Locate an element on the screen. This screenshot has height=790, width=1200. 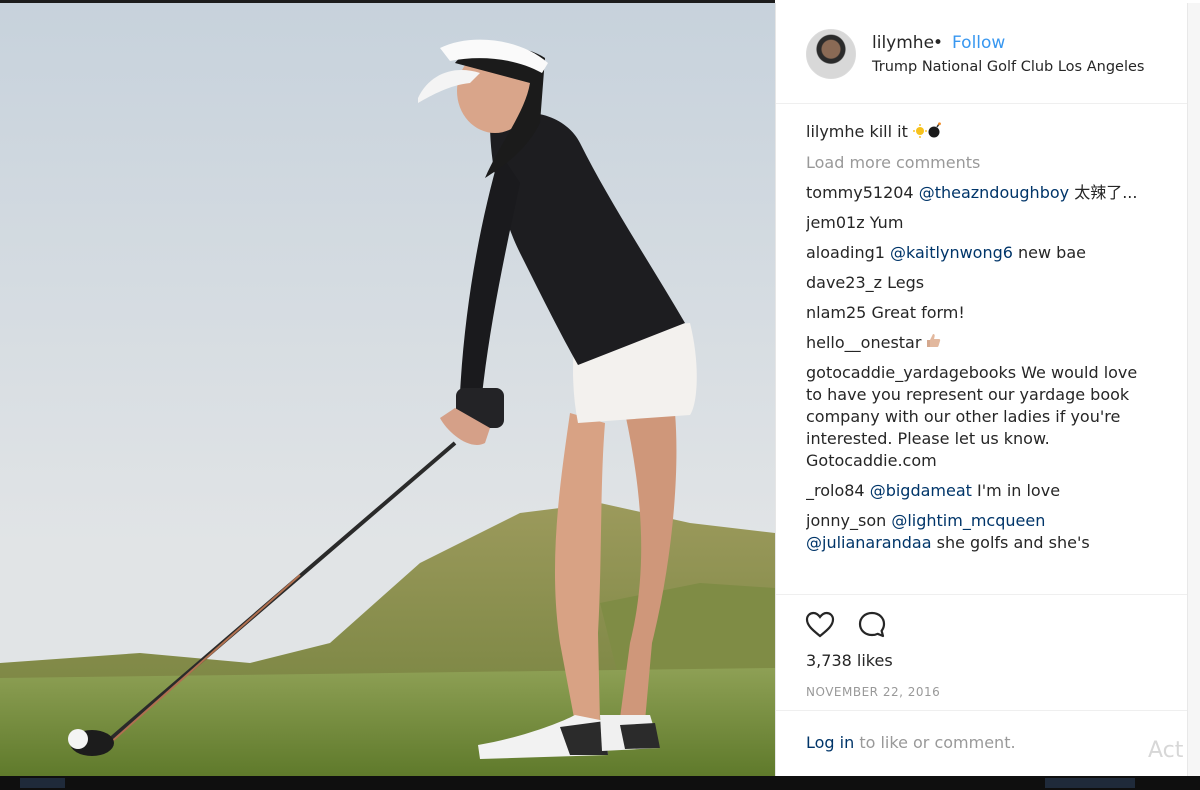
comment-username: dave23_z is located at coordinates (844, 282).